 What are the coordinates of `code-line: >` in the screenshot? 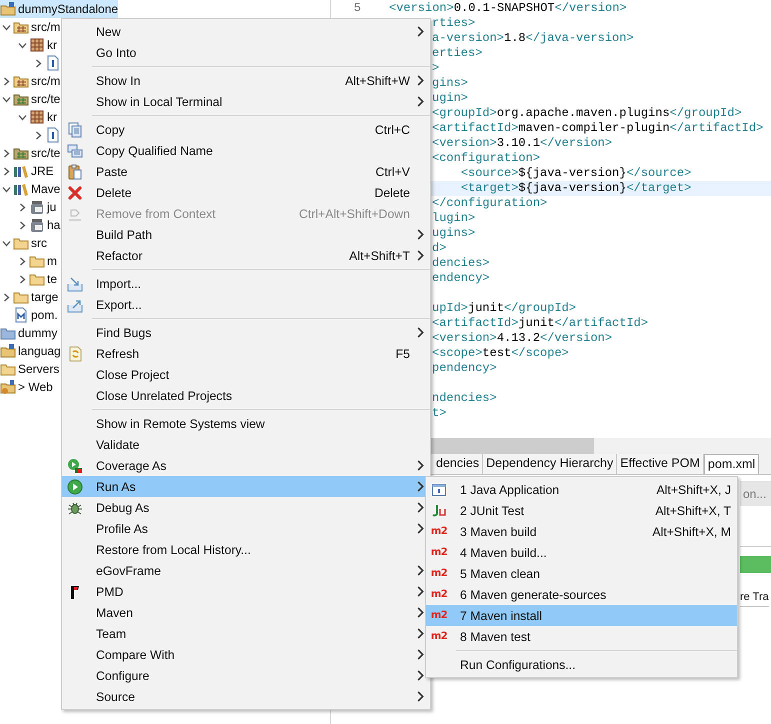 It's located at (436, 68).